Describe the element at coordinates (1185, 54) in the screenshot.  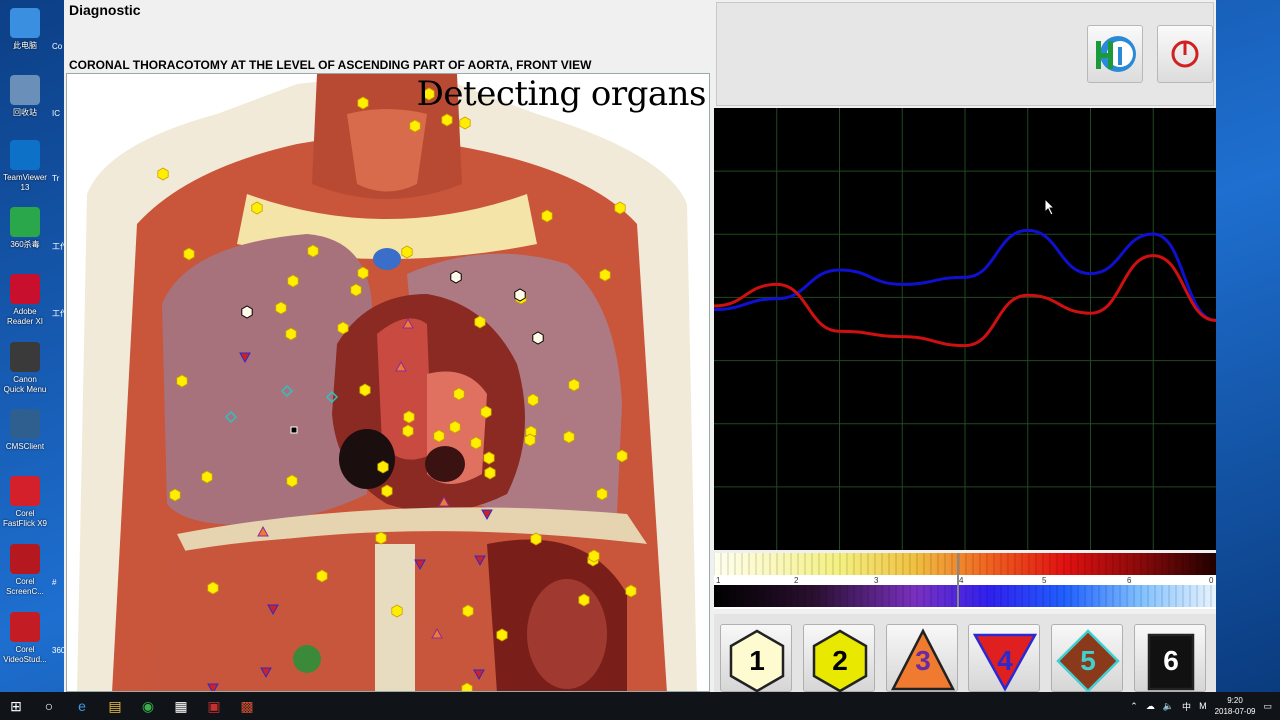
I see `power-button` at that location.